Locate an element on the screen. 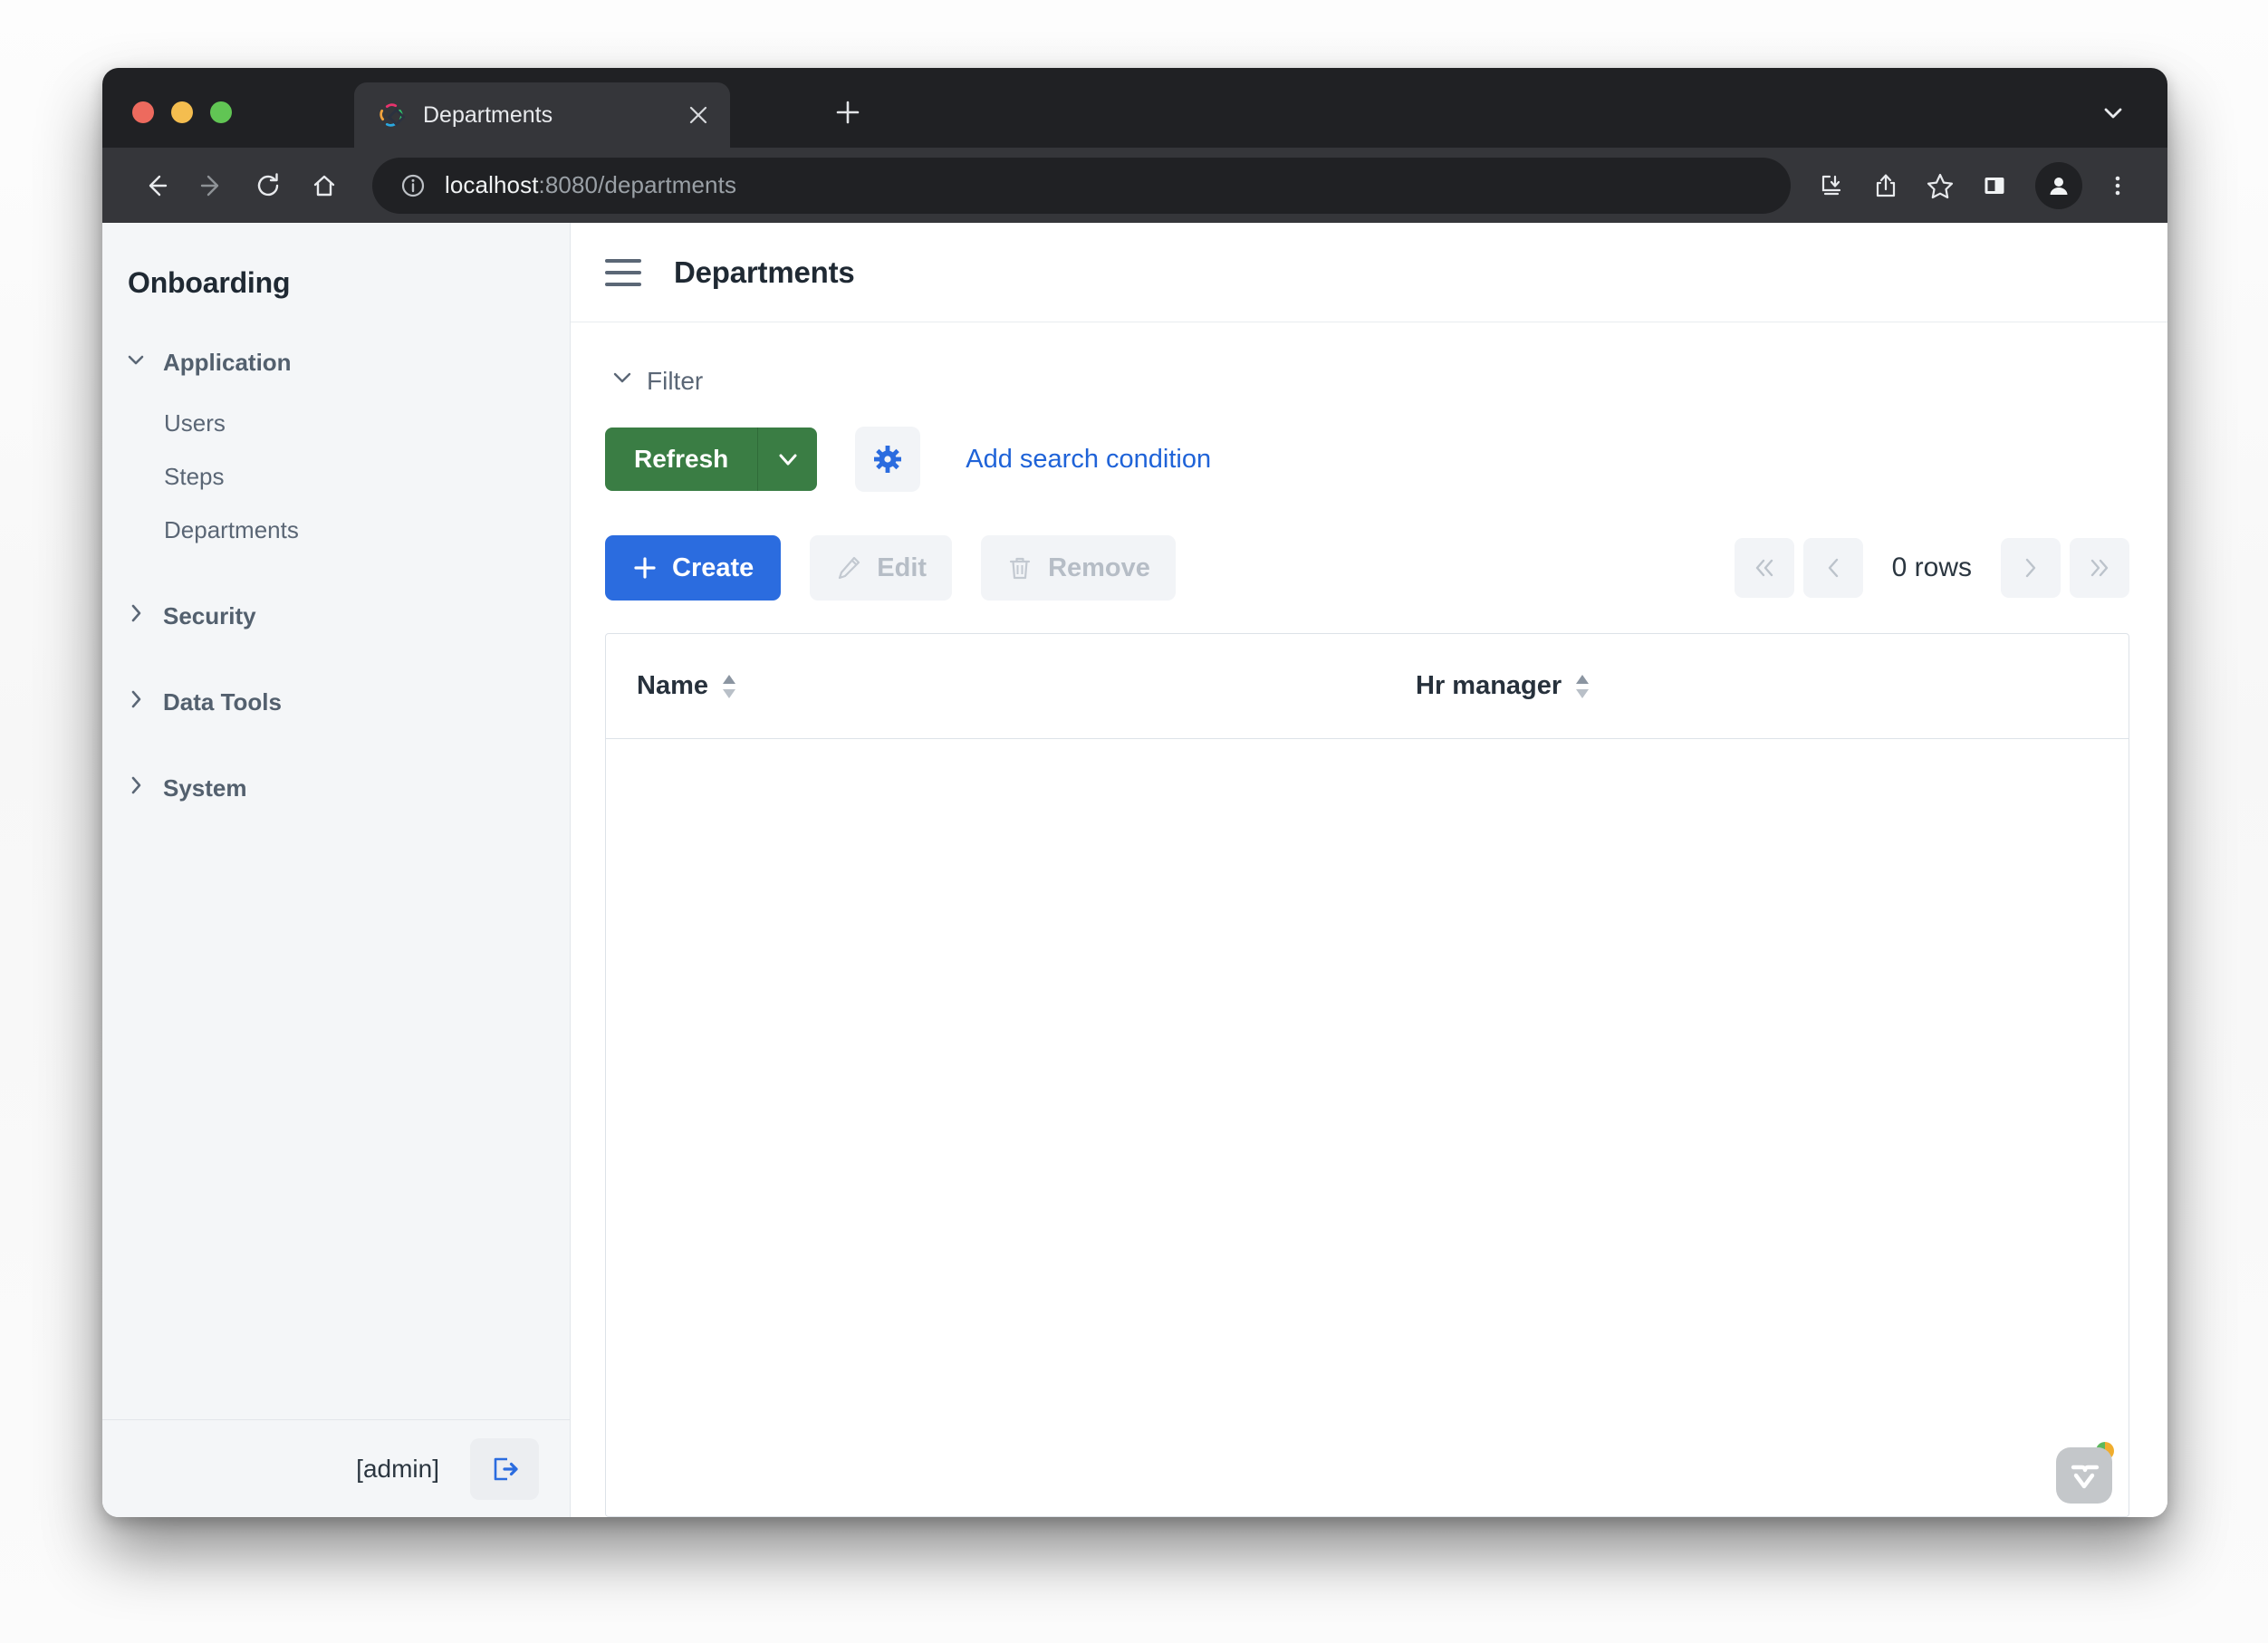 Image resolution: width=2268 pixels, height=1643 pixels. window-controls is located at coordinates (182, 112).